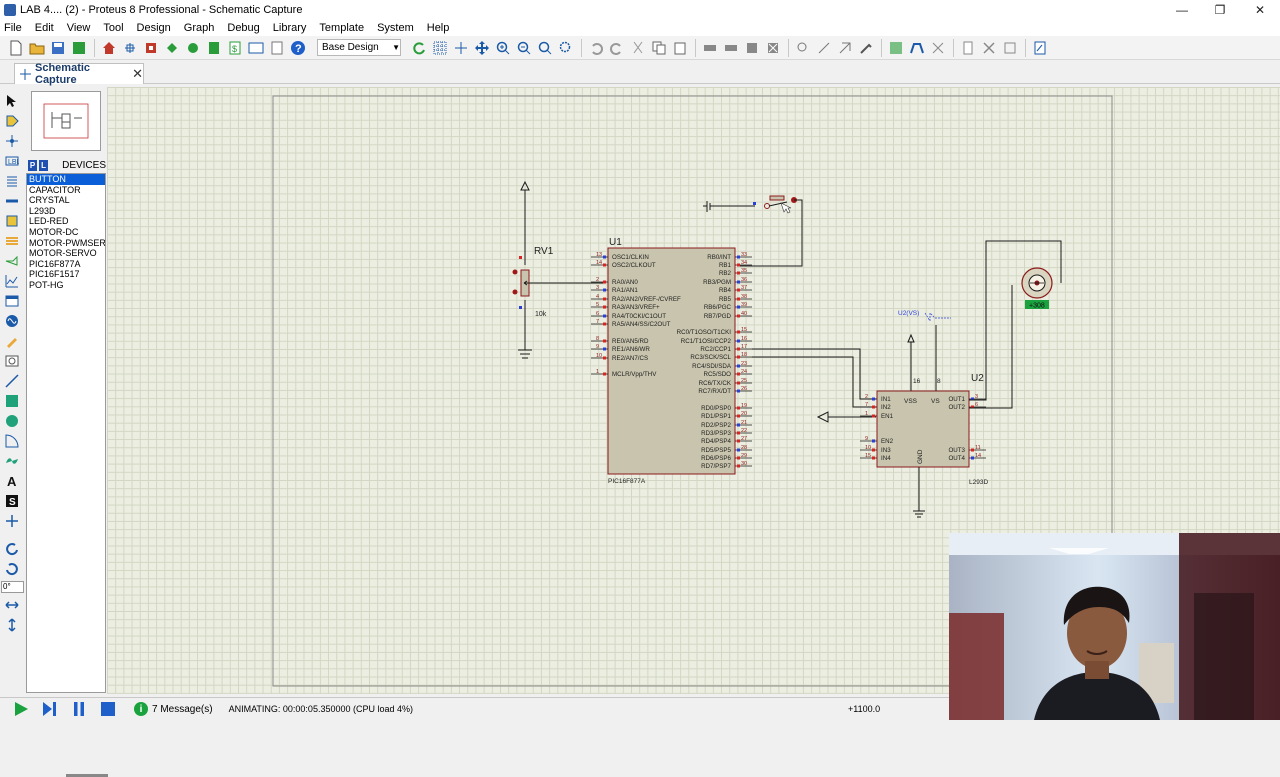 This screenshot has width=1280, height=777. I want to click on design-explorer-icon: $, so click(234, 47).